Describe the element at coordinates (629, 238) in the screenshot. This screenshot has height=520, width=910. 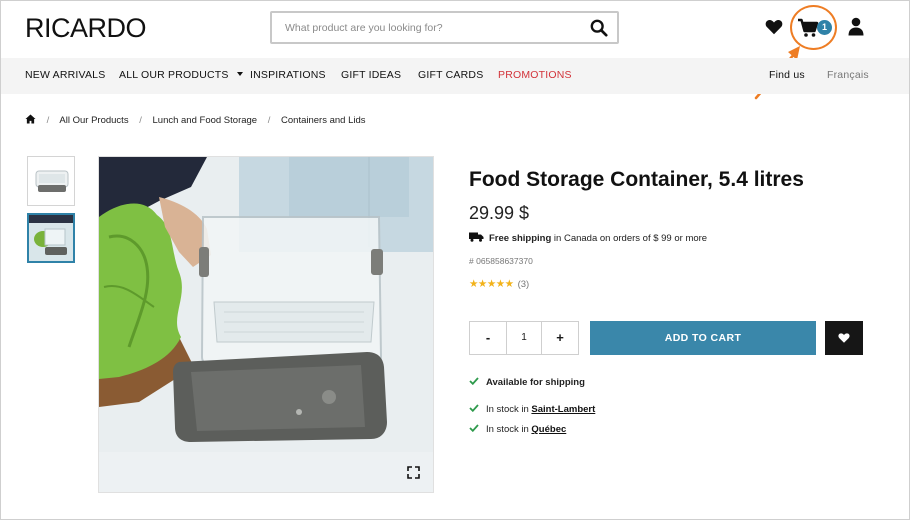
I see `shipping-condition: in Canada on orders of $ 99 or more` at that location.